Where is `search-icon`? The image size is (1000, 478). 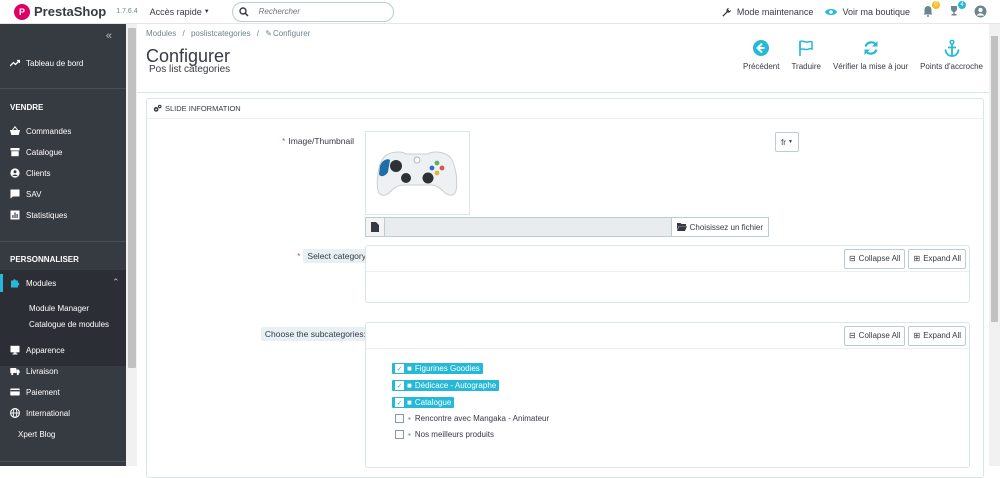
search-icon is located at coordinates (243, 11).